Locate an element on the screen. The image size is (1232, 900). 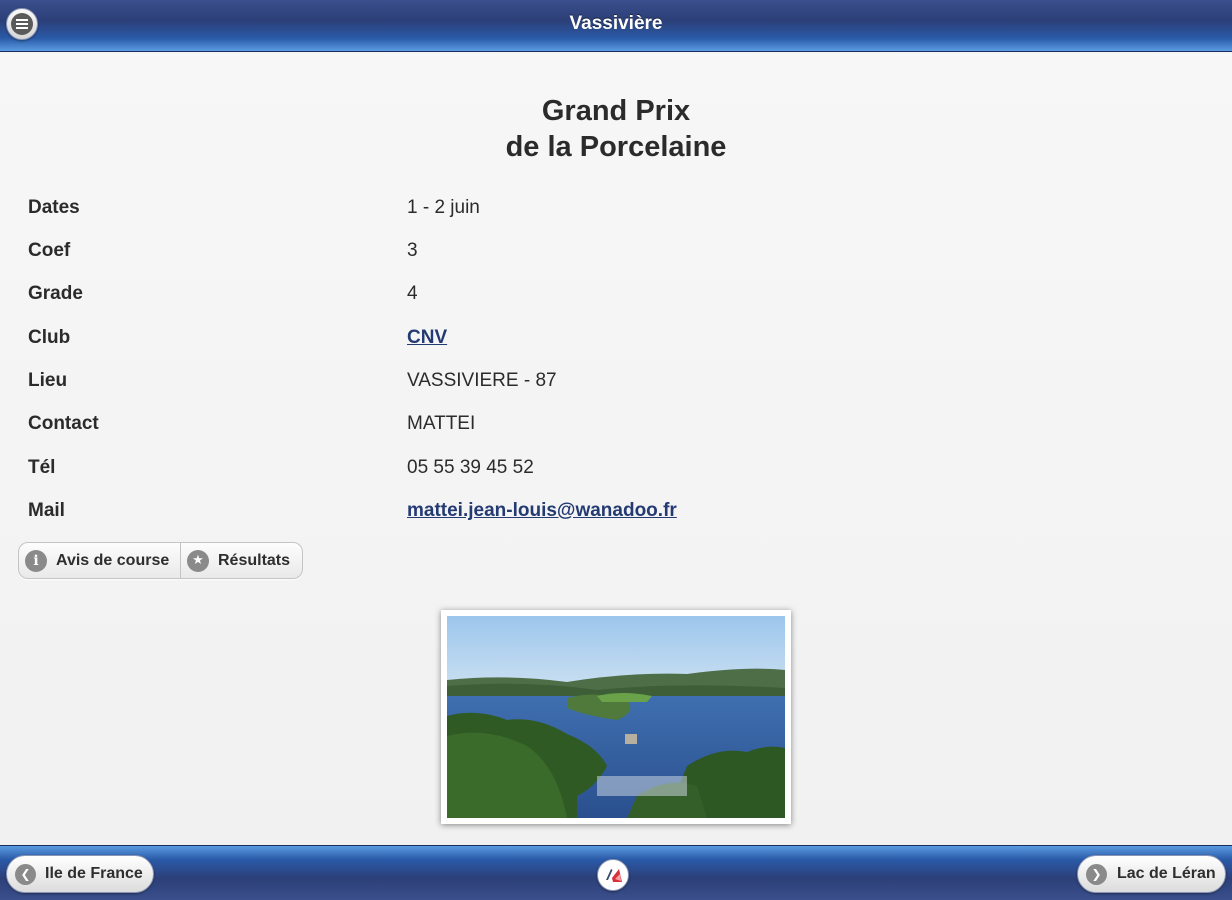
results-button: ★ Résultats is located at coordinates (241, 560).